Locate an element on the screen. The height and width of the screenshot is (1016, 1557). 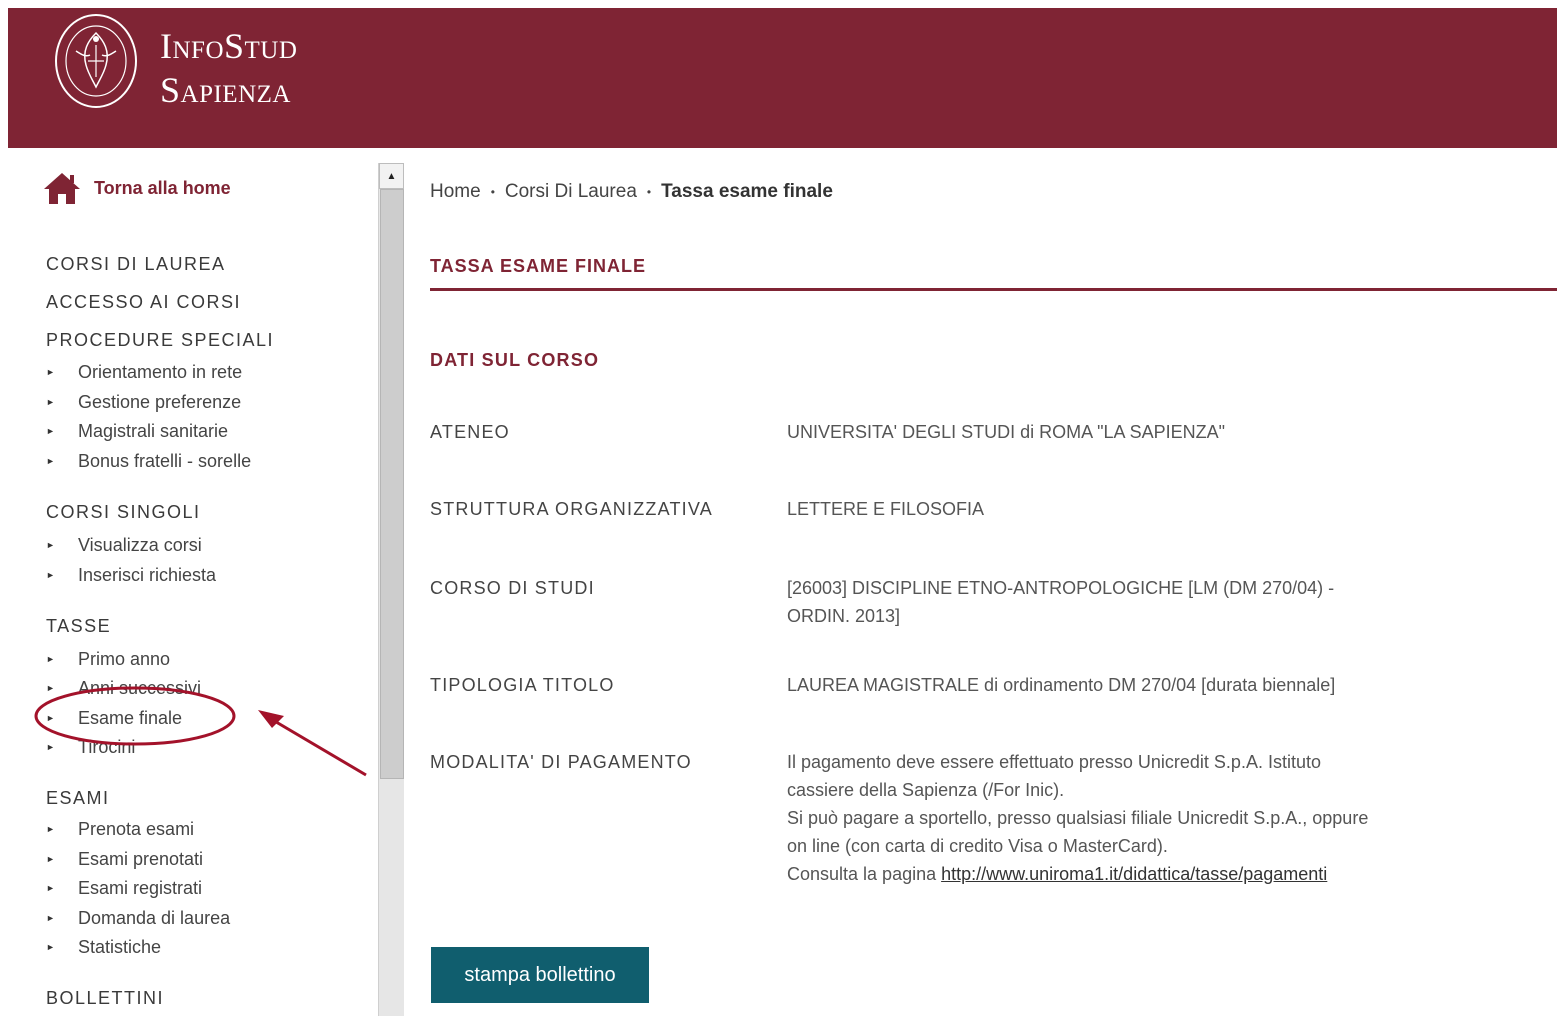
home-link: Torna alla home is located at coordinates (136, 188).